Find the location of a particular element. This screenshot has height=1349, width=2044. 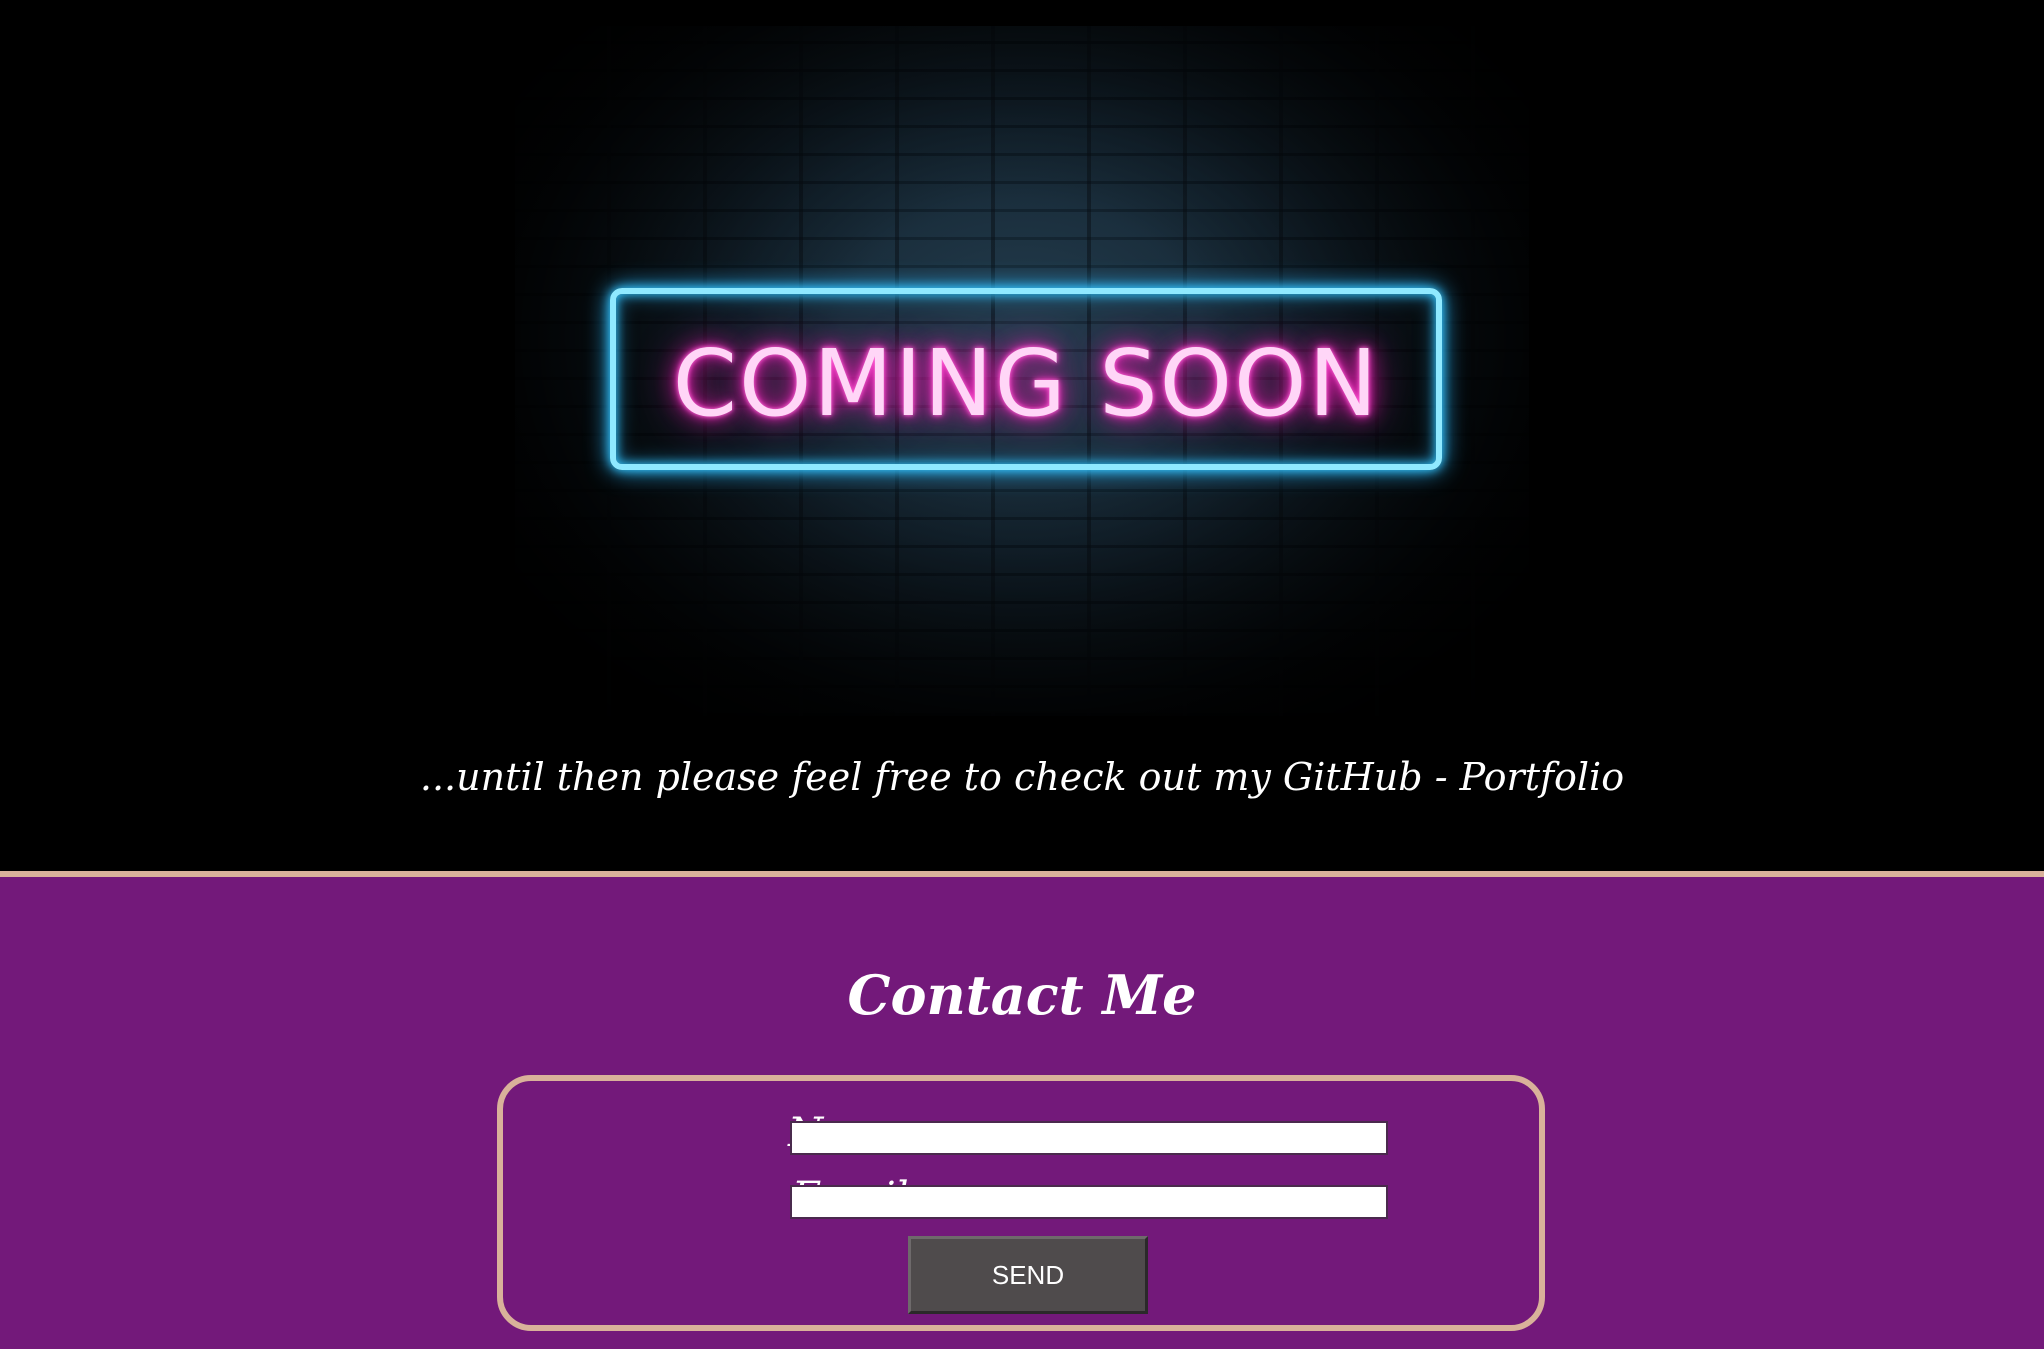

name-row: Name: is located at coordinates (1021, 1133).